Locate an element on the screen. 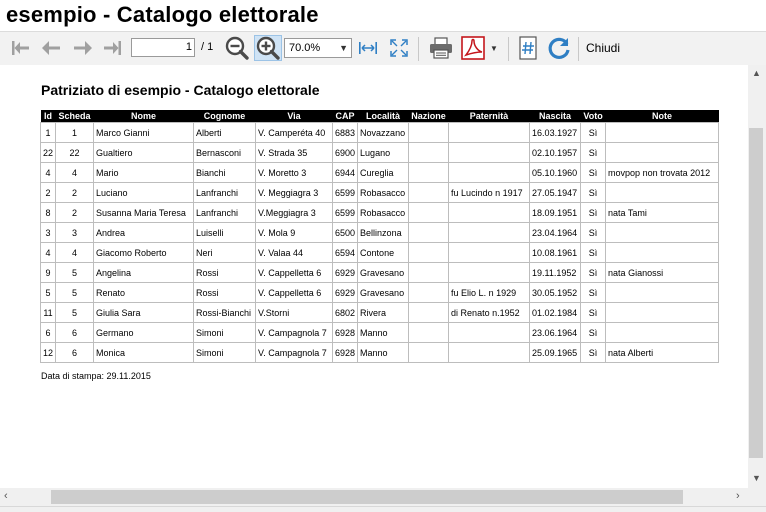 This screenshot has width=766, height=512. zoom-select: 70.0% ▼ is located at coordinates (318, 48).